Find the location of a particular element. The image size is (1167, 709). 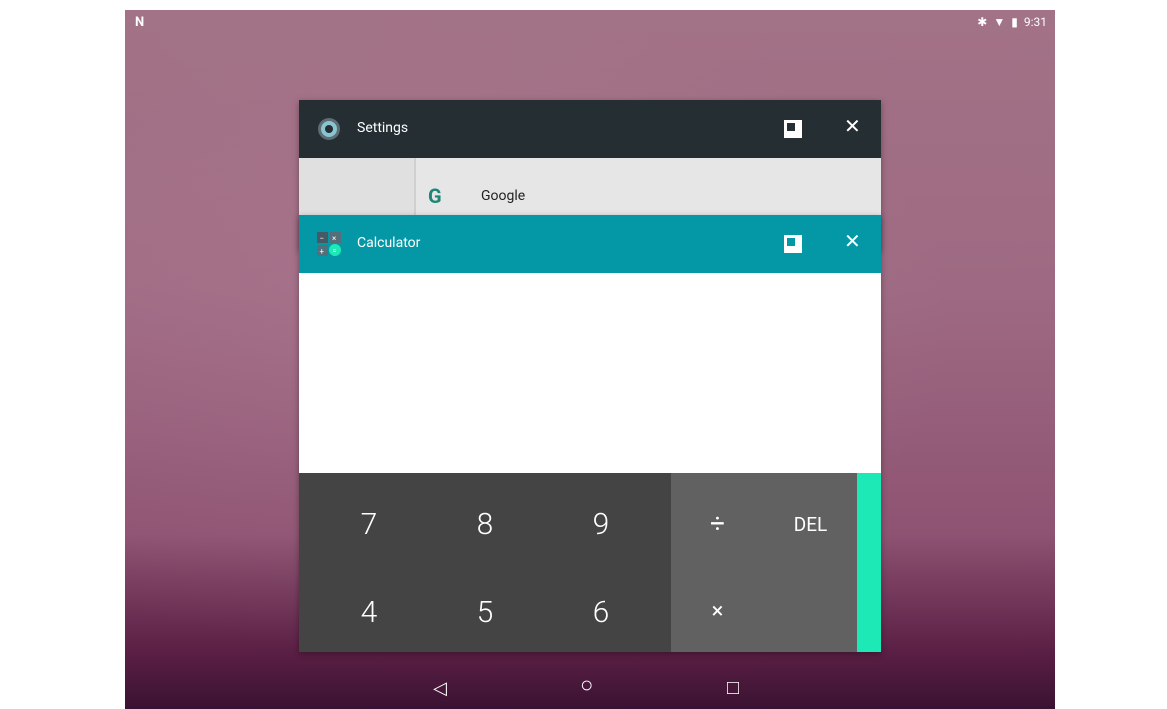

key-5: 5 is located at coordinates (485, 612).